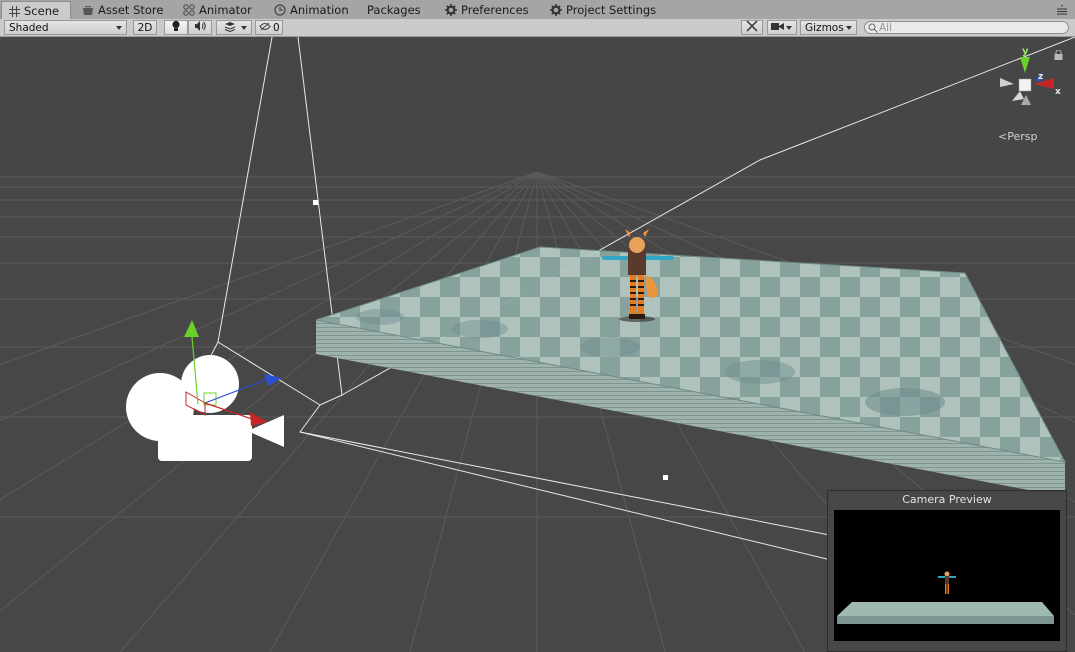 This screenshot has height=652, width=1075. I want to click on tab-preferences: Preferences, so click(487, 10).